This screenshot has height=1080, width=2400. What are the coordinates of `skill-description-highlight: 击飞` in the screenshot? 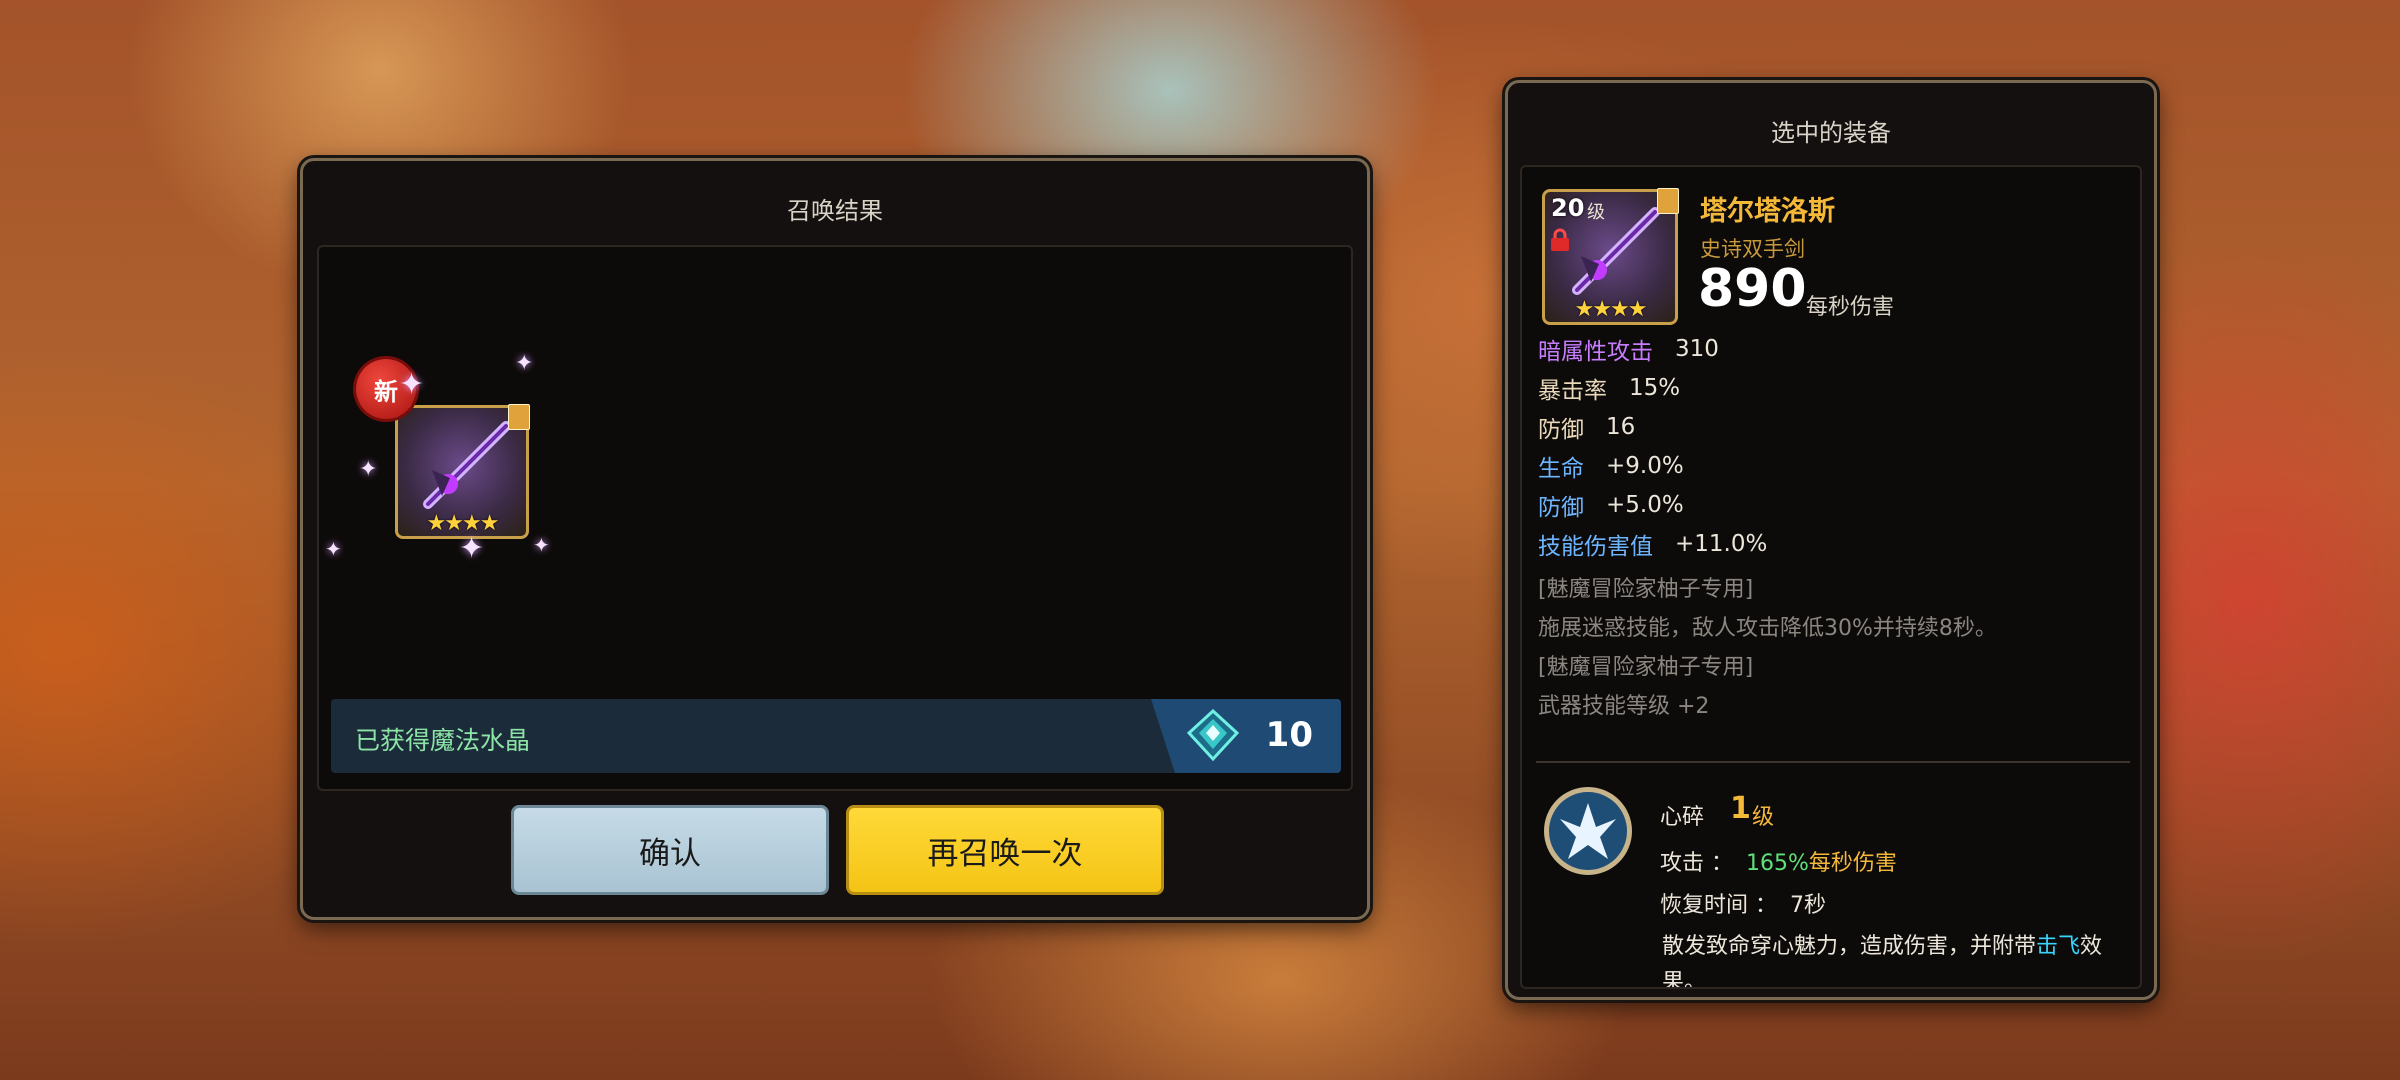 It's located at (2058, 946).